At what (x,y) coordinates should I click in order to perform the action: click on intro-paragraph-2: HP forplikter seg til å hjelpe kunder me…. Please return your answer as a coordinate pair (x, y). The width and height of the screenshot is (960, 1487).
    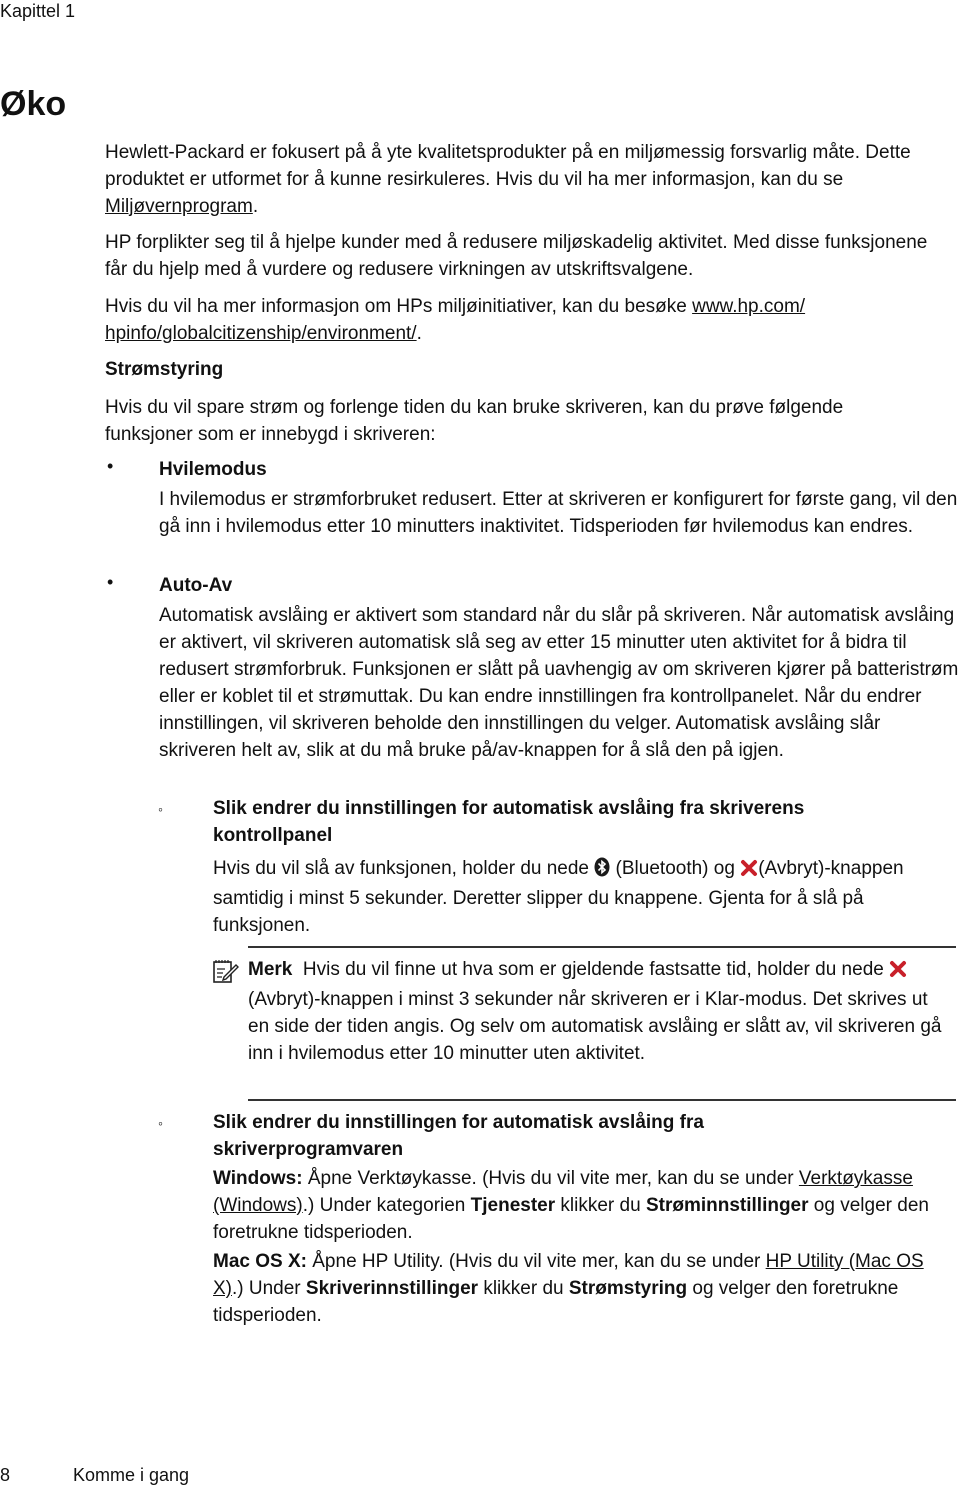
    Looking at the image, I should click on (516, 256).